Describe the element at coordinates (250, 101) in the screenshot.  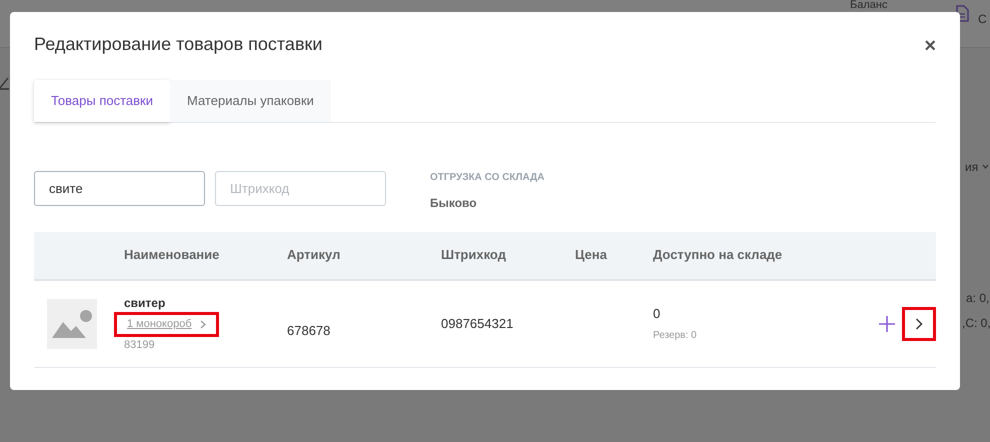
I see `tab: Материалы упаковки` at that location.